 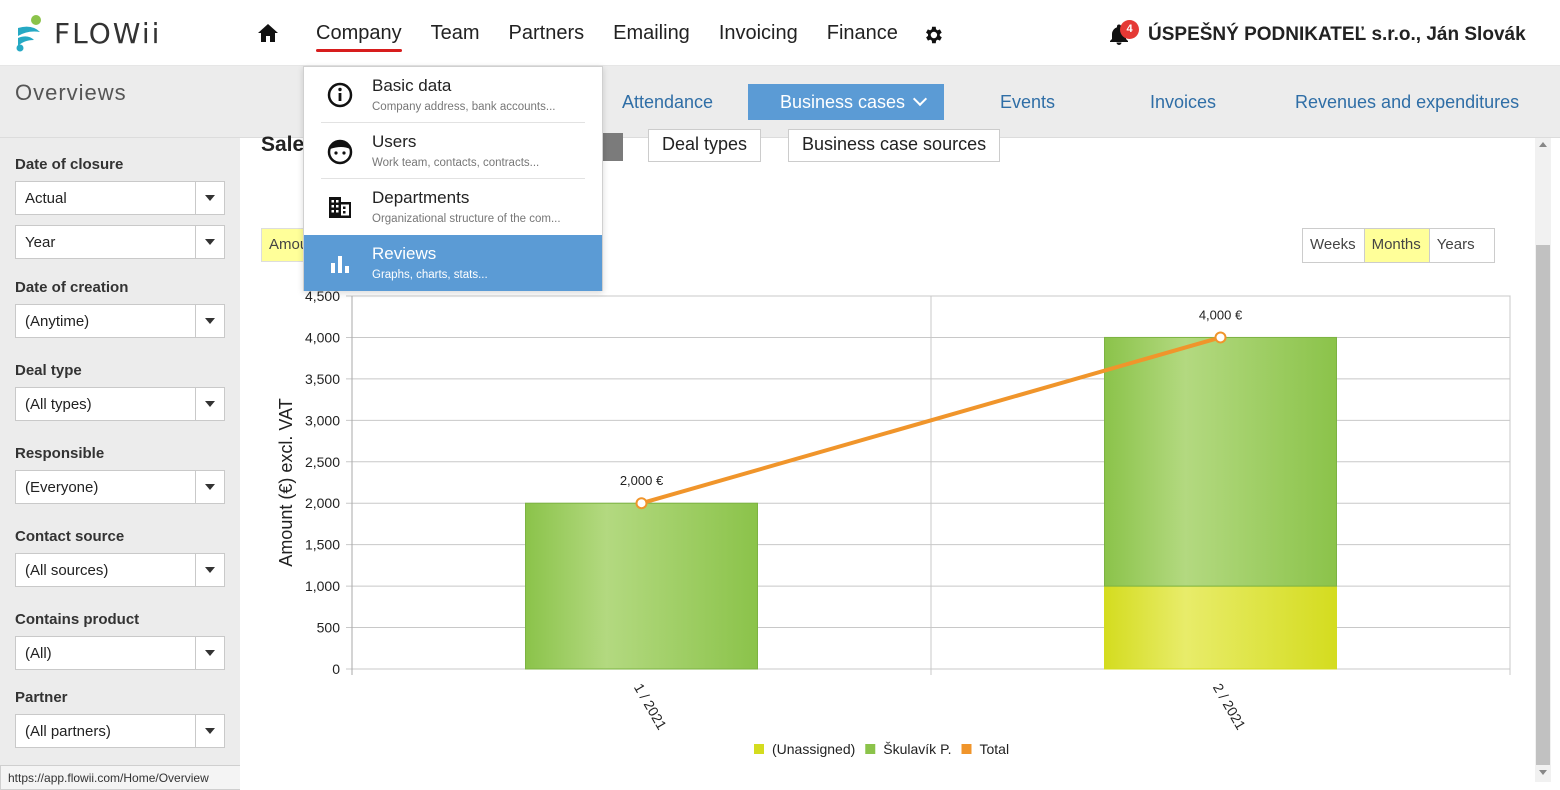 What do you see at coordinates (340, 152) in the screenshot?
I see `user-face-icon` at bounding box center [340, 152].